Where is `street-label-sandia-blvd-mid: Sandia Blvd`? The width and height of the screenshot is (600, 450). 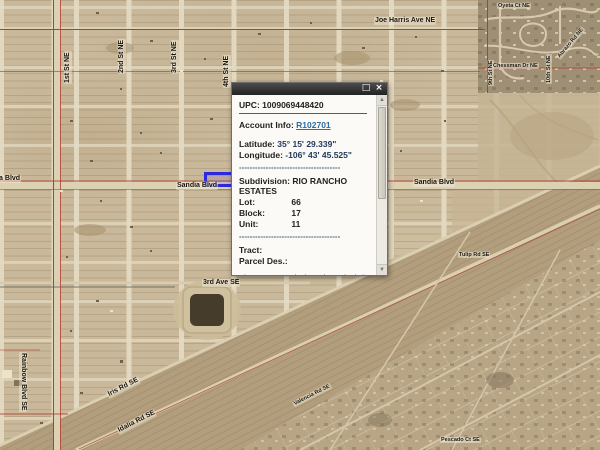 street-label-sandia-blvd-mid: Sandia Blvd is located at coordinates (197, 186).